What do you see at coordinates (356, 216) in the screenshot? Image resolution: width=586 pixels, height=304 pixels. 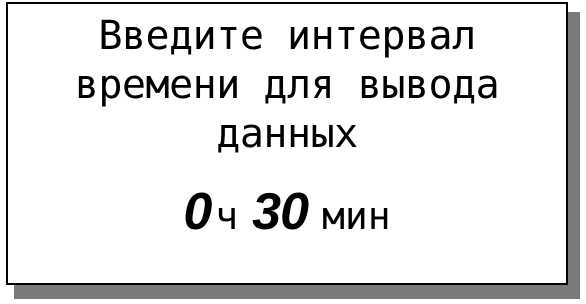 I see `minutes-unit-label: мин` at bounding box center [356, 216].